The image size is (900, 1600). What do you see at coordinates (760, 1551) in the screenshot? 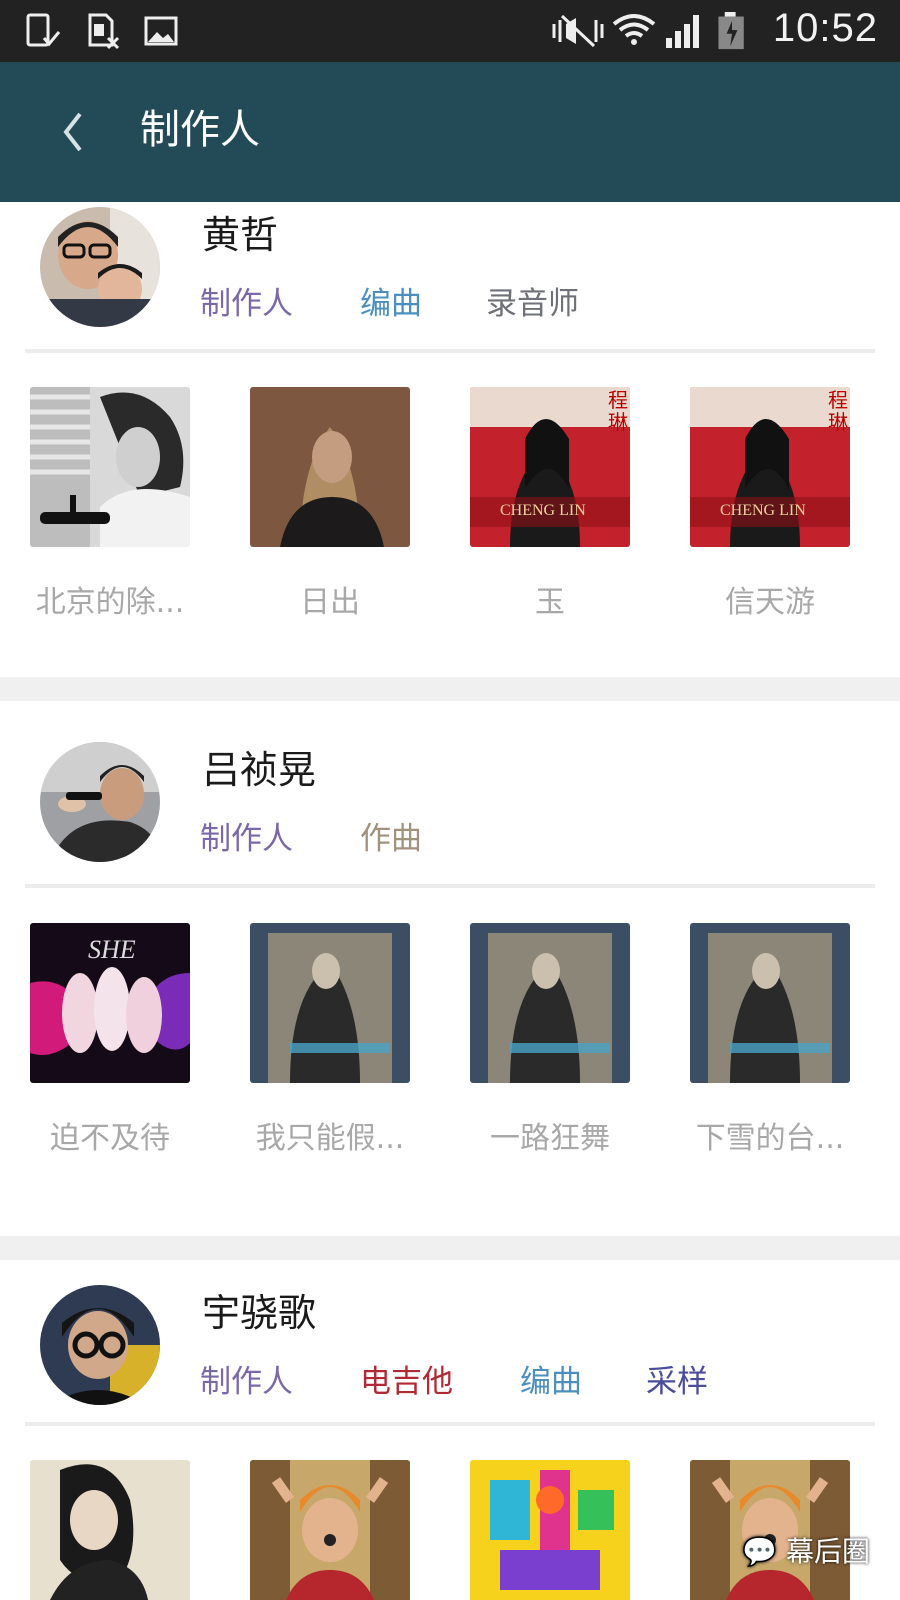
I see `wechat-icon: 💬` at bounding box center [760, 1551].